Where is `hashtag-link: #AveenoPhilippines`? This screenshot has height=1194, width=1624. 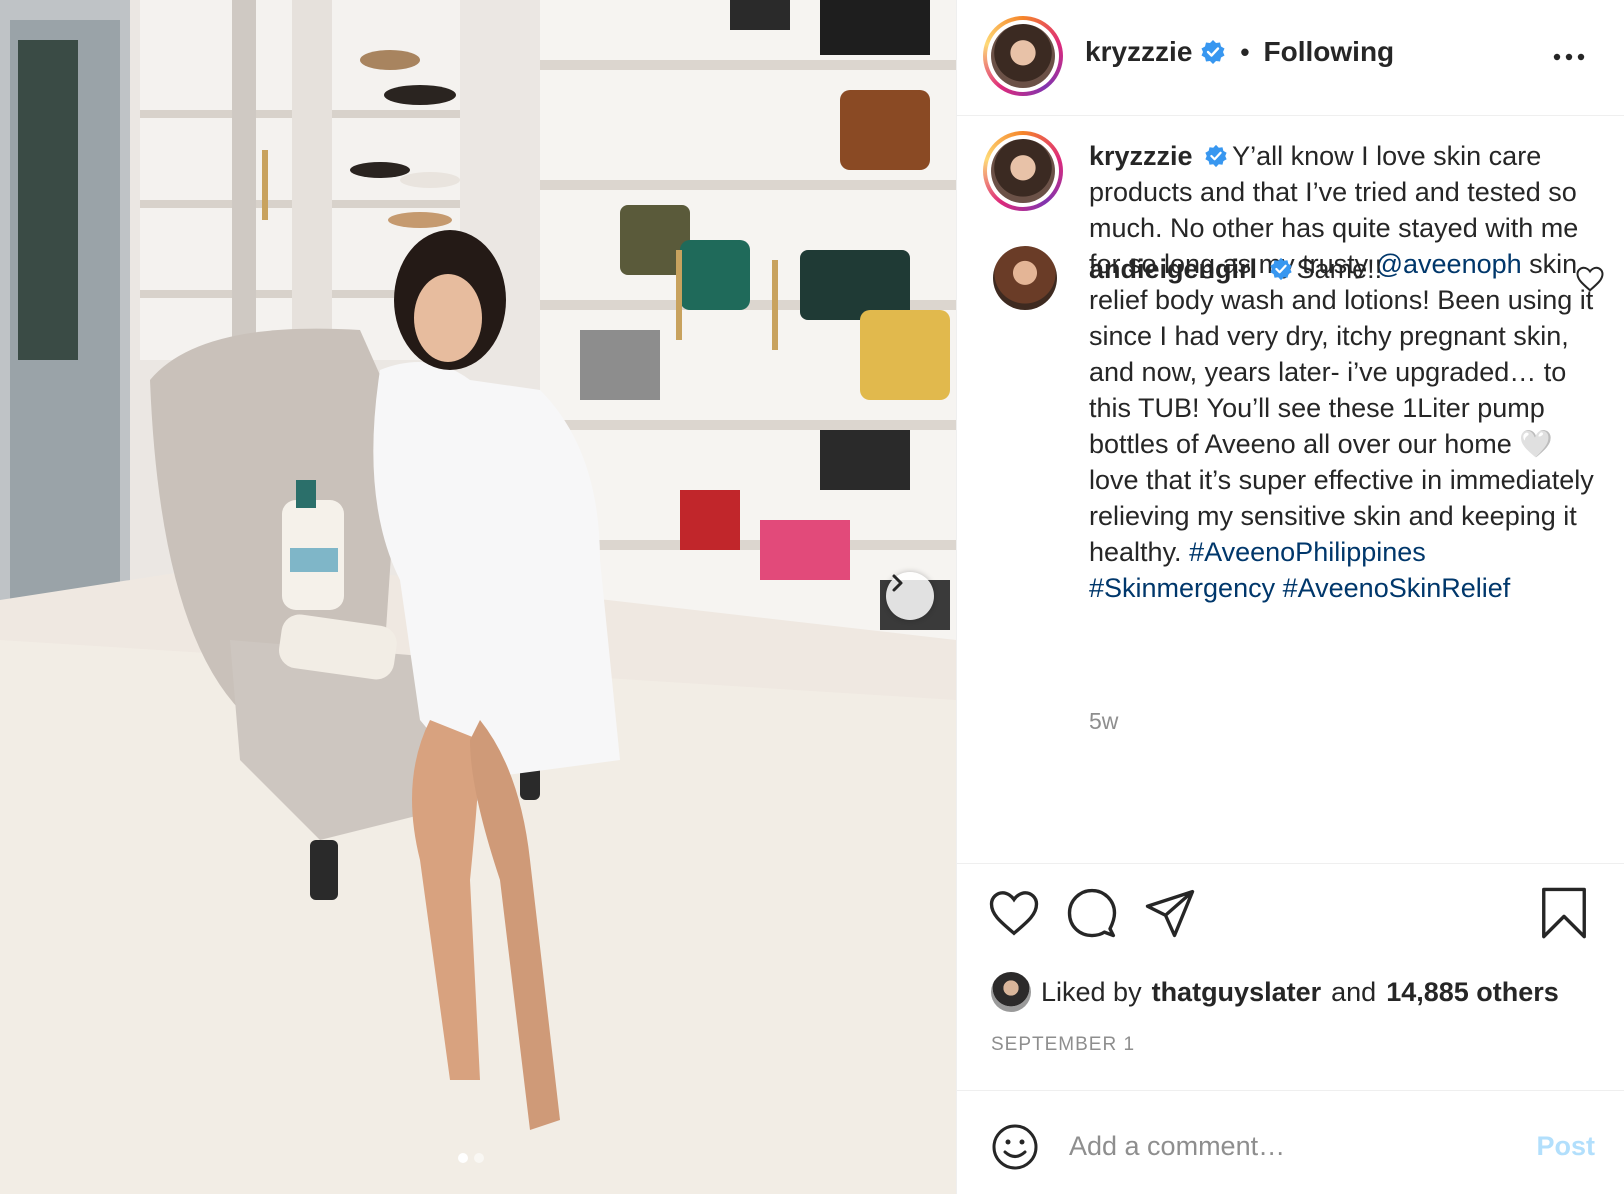 hashtag-link: #AveenoPhilippines is located at coordinates (1307, 552).